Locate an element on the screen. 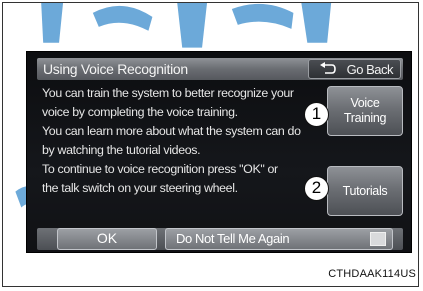  figure-code: CTHDAAK114US is located at coordinates (372, 274).